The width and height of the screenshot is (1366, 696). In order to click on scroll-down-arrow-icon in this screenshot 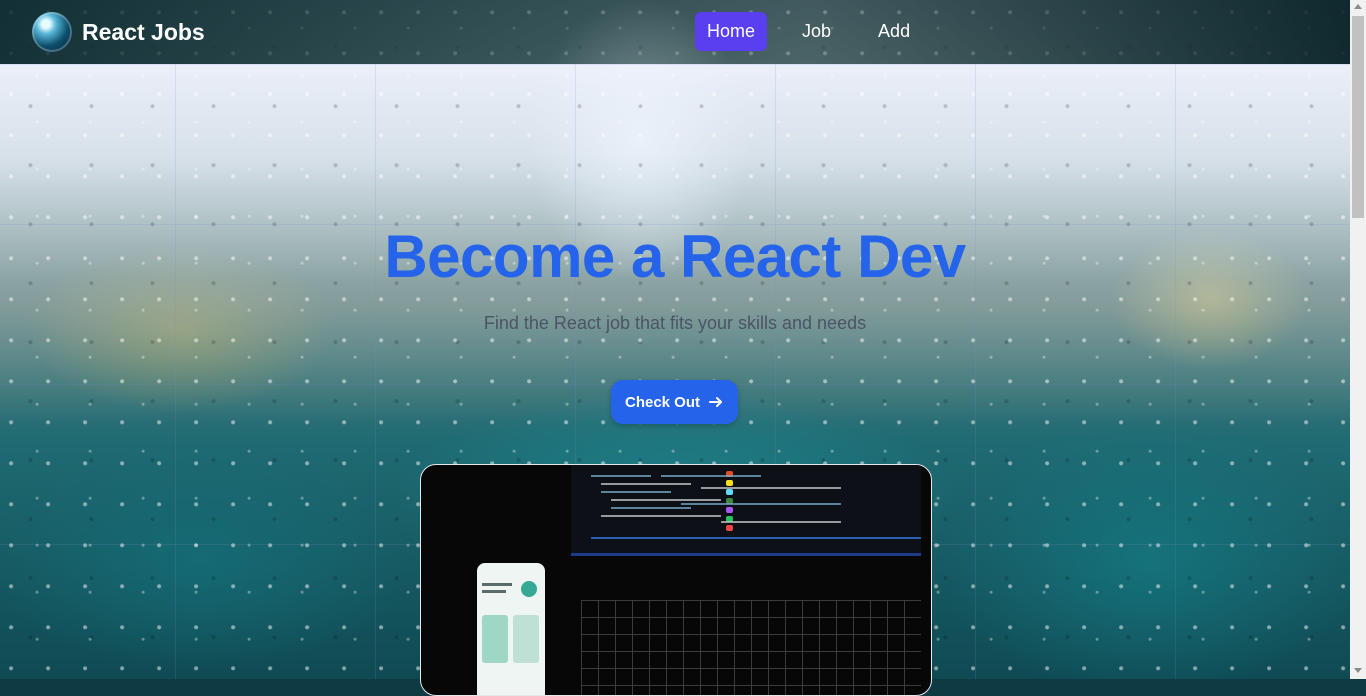, I will do `click(1358, 670)`.